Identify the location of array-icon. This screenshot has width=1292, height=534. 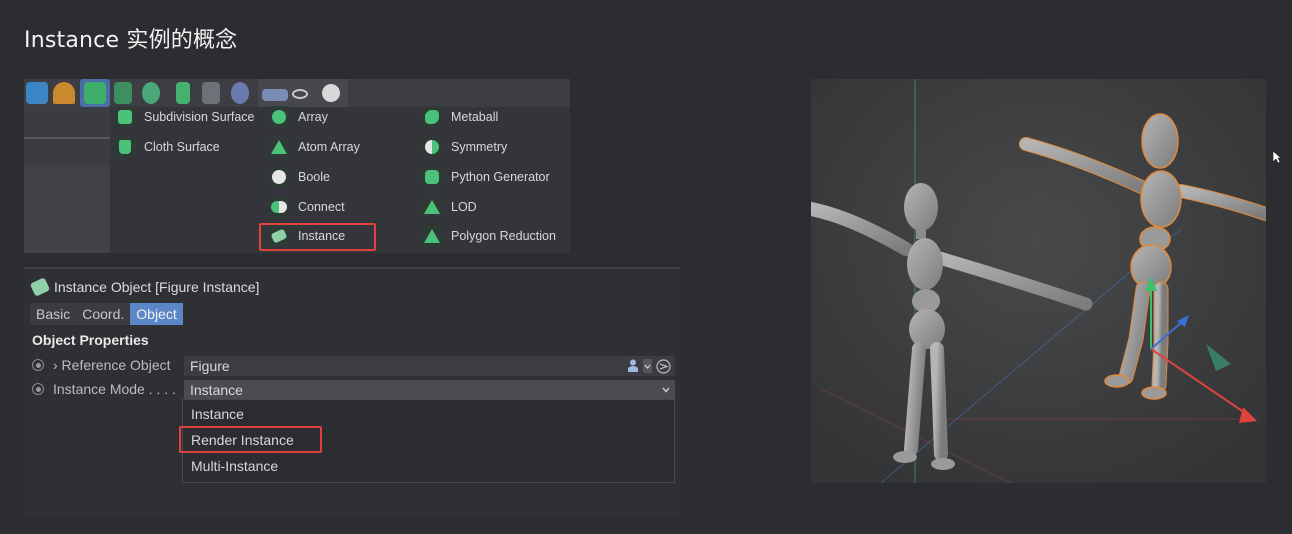
(279, 117).